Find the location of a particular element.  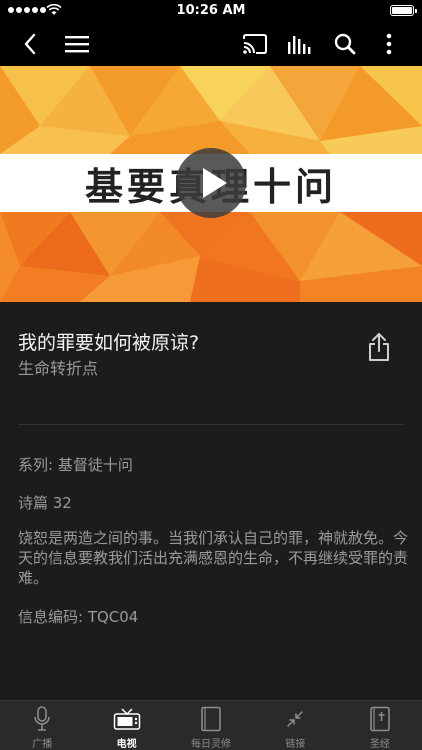

tab-radio: 广播 is located at coordinates (42, 725).